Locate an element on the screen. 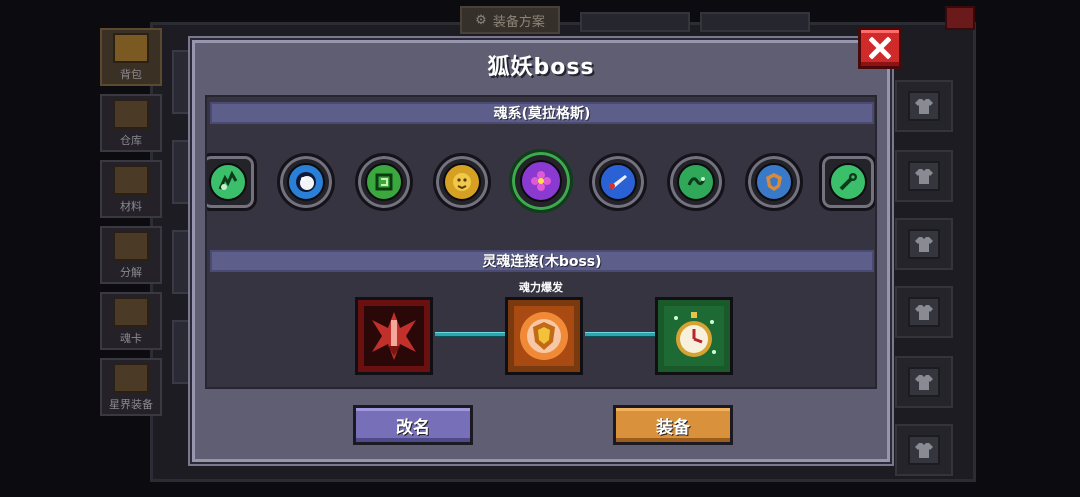  eyeball-rune-icon is located at coordinates (306, 182).